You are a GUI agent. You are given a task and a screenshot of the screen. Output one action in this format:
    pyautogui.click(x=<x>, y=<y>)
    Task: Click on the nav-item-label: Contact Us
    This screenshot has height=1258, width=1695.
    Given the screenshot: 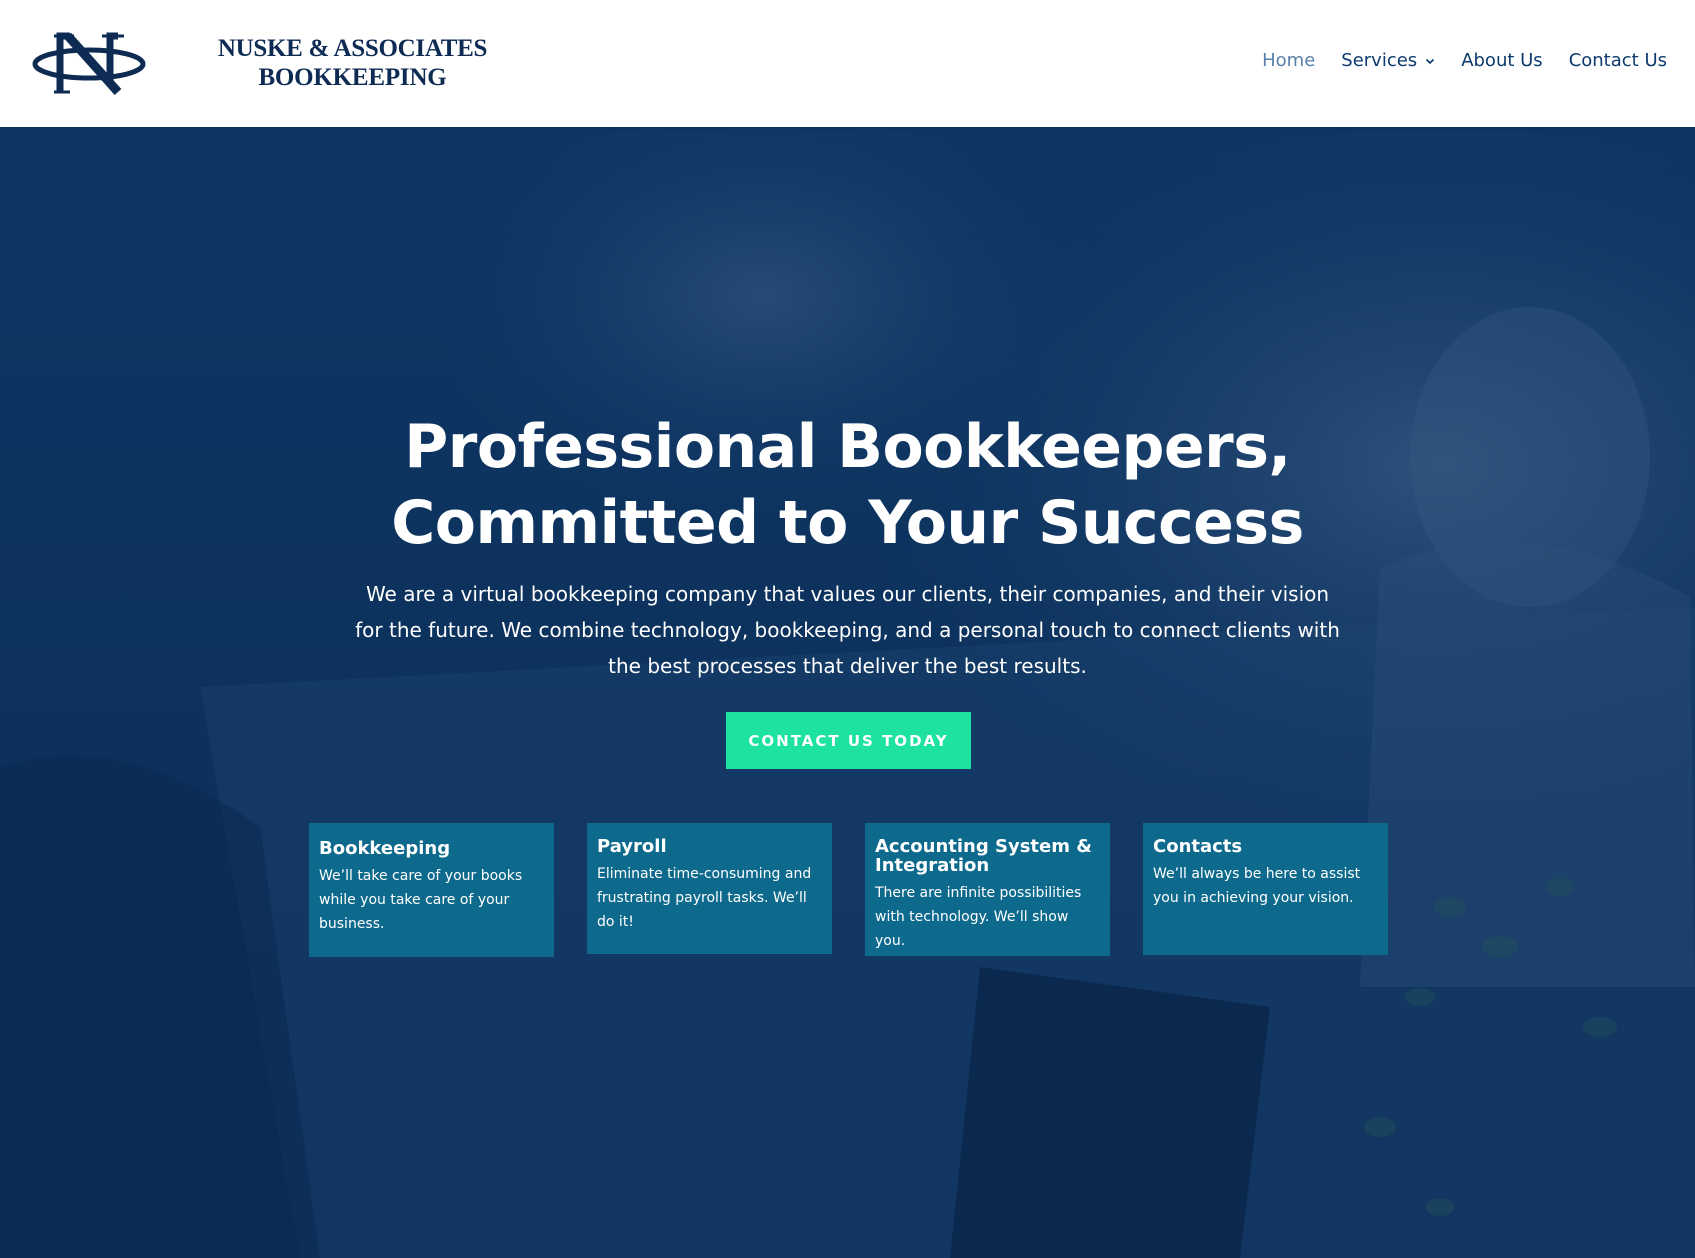 What is the action you would take?
    pyautogui.click(x=1617, y=60)
    